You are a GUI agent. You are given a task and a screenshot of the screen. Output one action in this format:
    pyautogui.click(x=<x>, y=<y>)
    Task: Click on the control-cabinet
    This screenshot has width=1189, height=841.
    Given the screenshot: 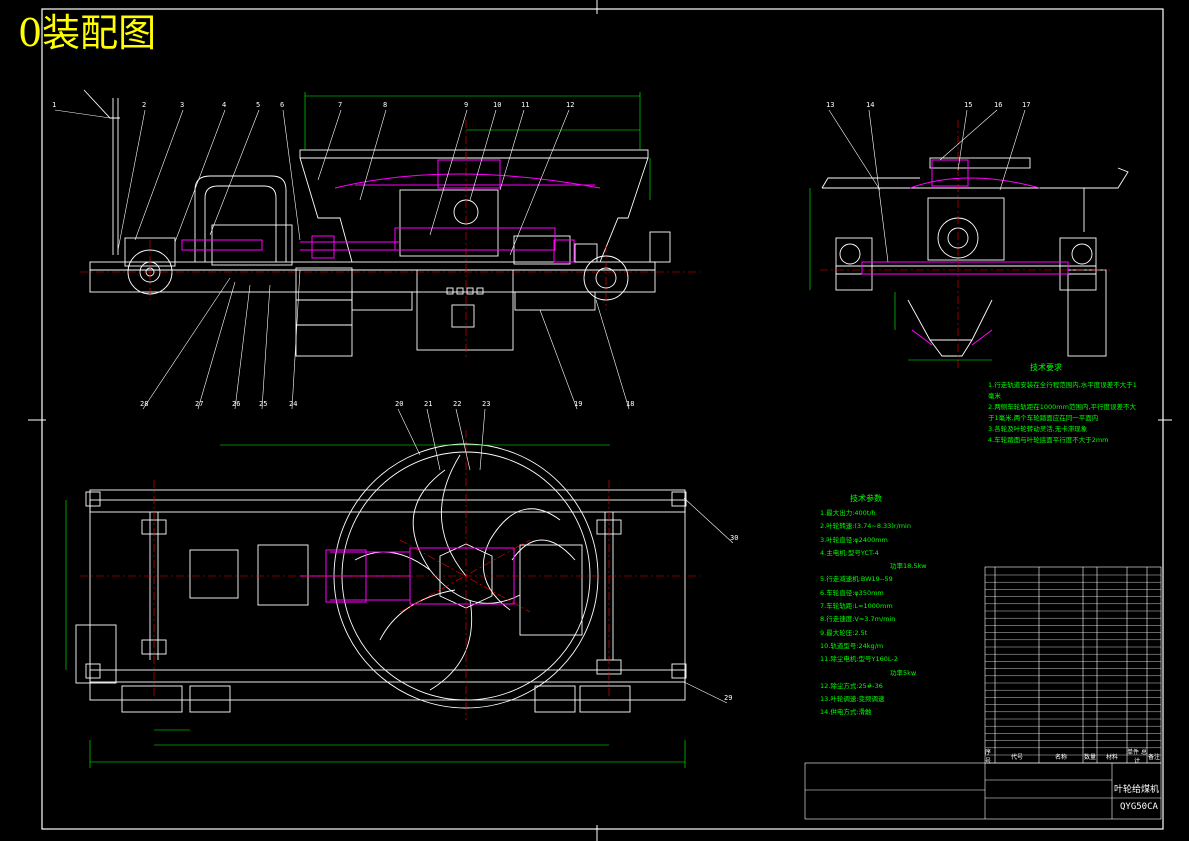 What is the action you would take?
    pyautogui.click(x=465, y=310)
    